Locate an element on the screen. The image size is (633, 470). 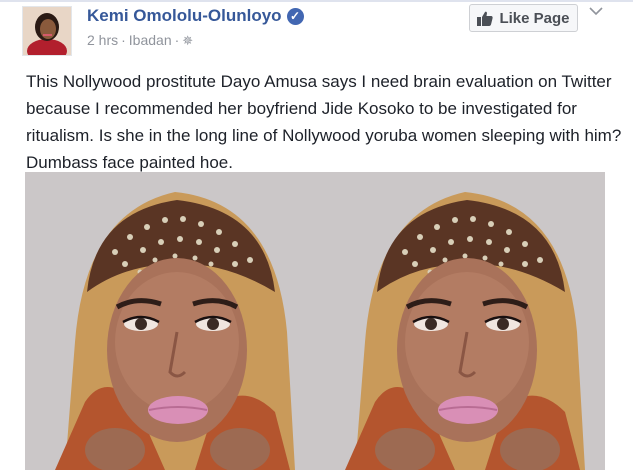
author-name-link: Kemi Omololu-Olunloyo ✓ is located at coordinates (195, 16).